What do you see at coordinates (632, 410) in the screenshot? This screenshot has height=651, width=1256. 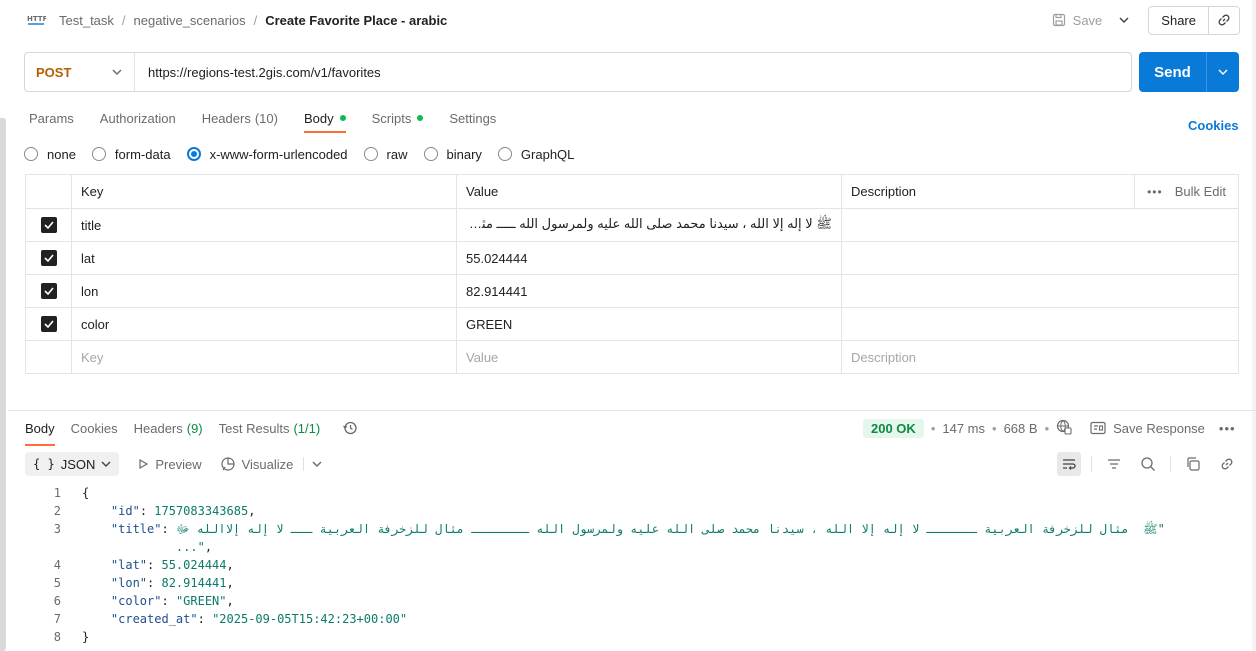 I see `response-divider` at bounding box center [632, 410].